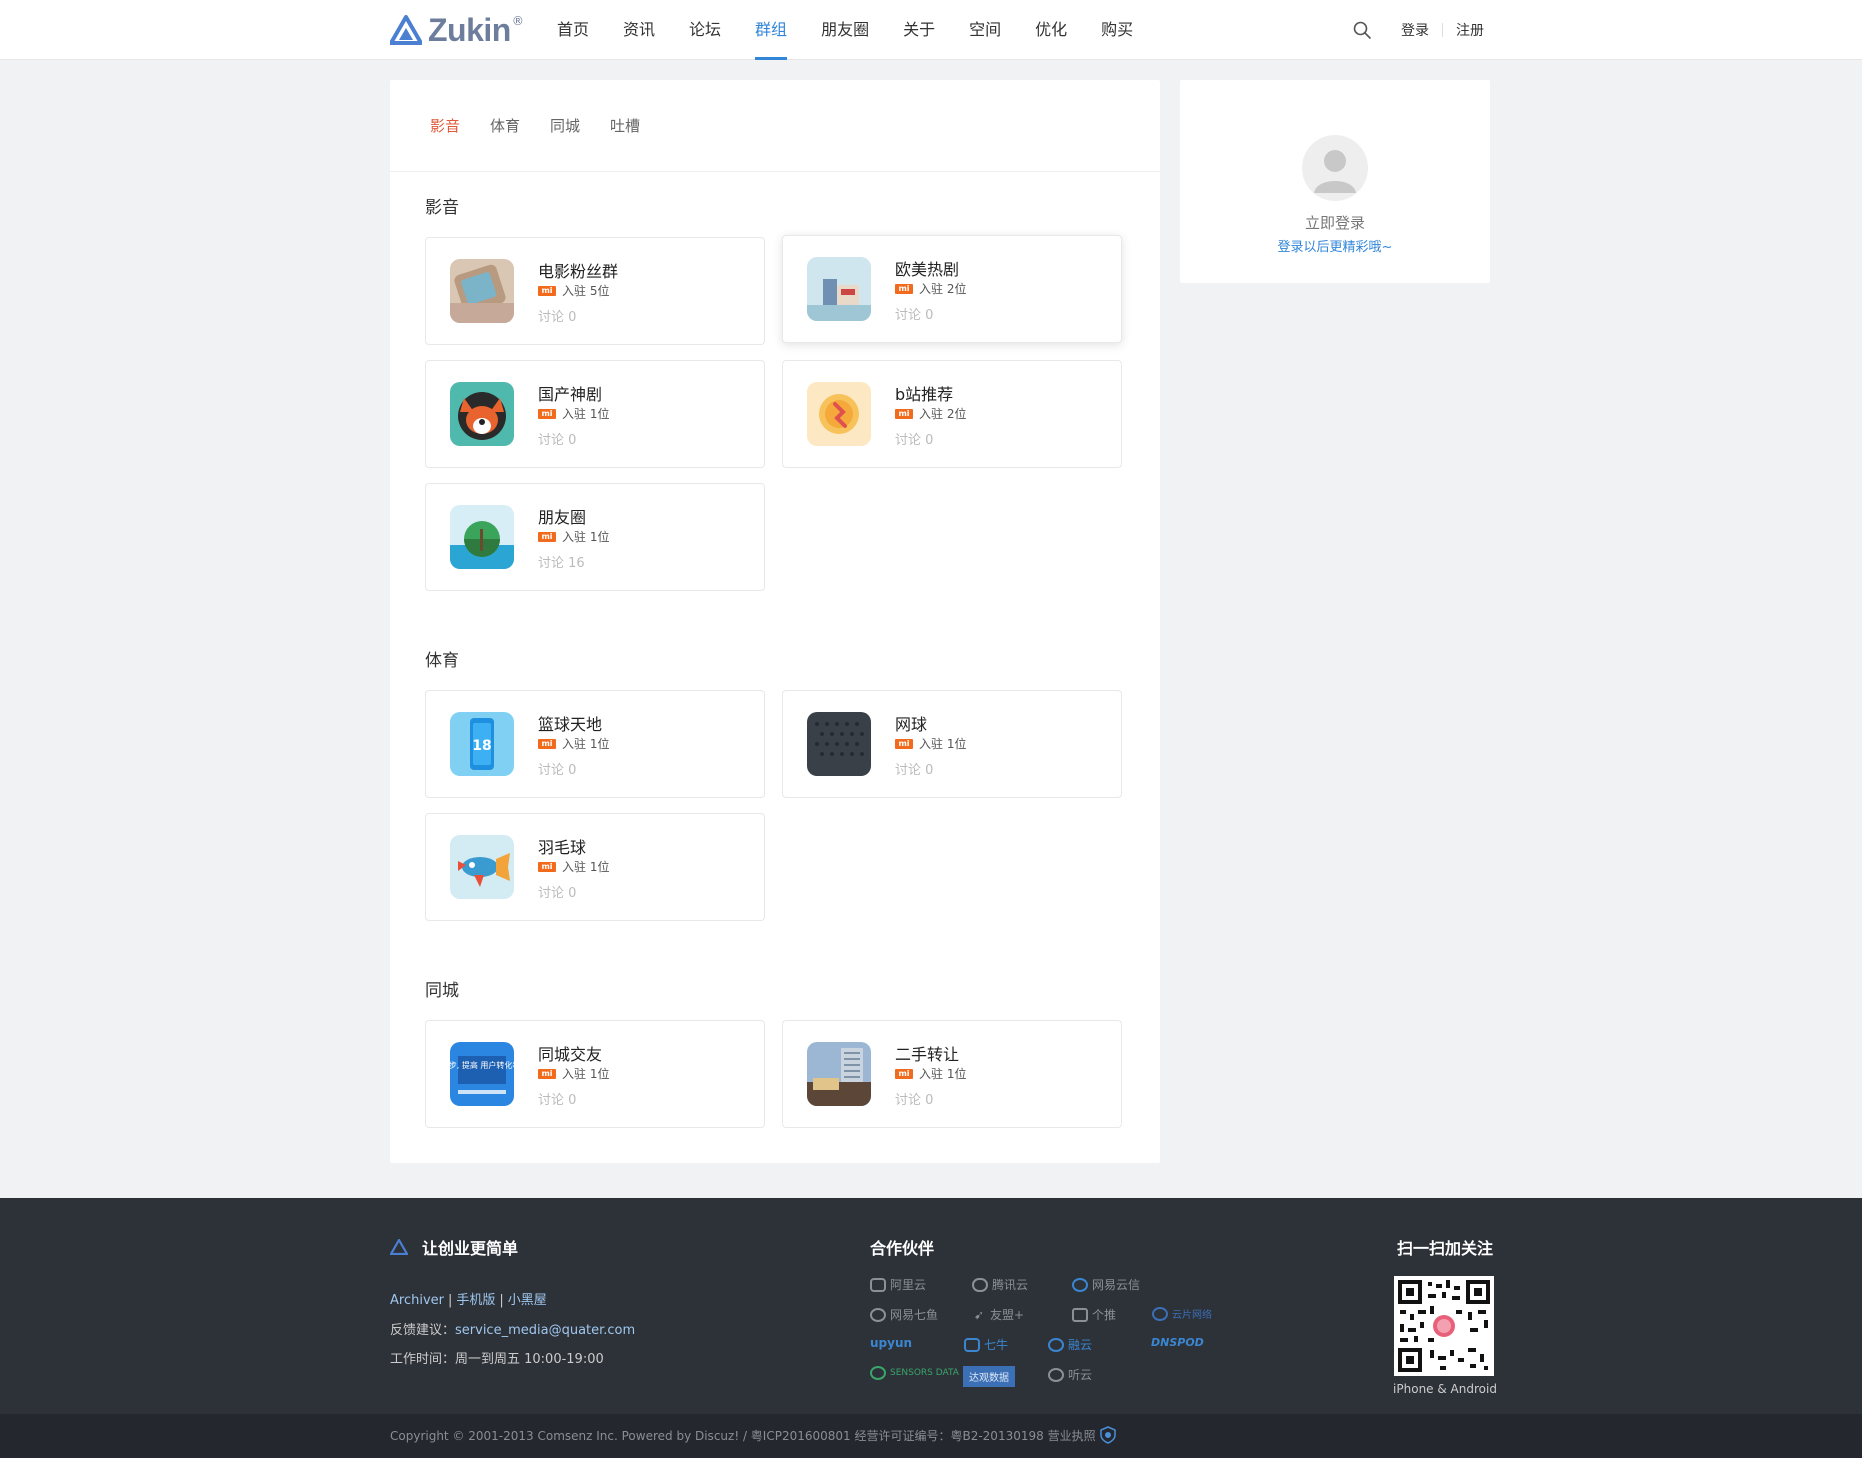 The width and height of the screenshot is (1862, 1458). I want to click on avatar, so click(1335, 168).